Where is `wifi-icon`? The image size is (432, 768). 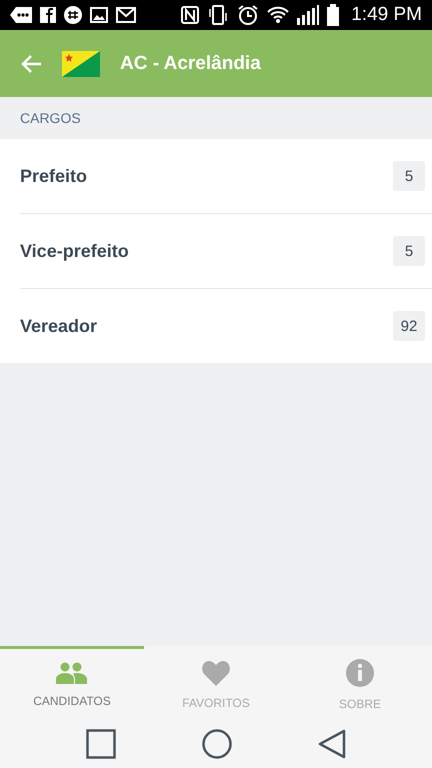
wifi-icon is located at coordinates (278, 15).